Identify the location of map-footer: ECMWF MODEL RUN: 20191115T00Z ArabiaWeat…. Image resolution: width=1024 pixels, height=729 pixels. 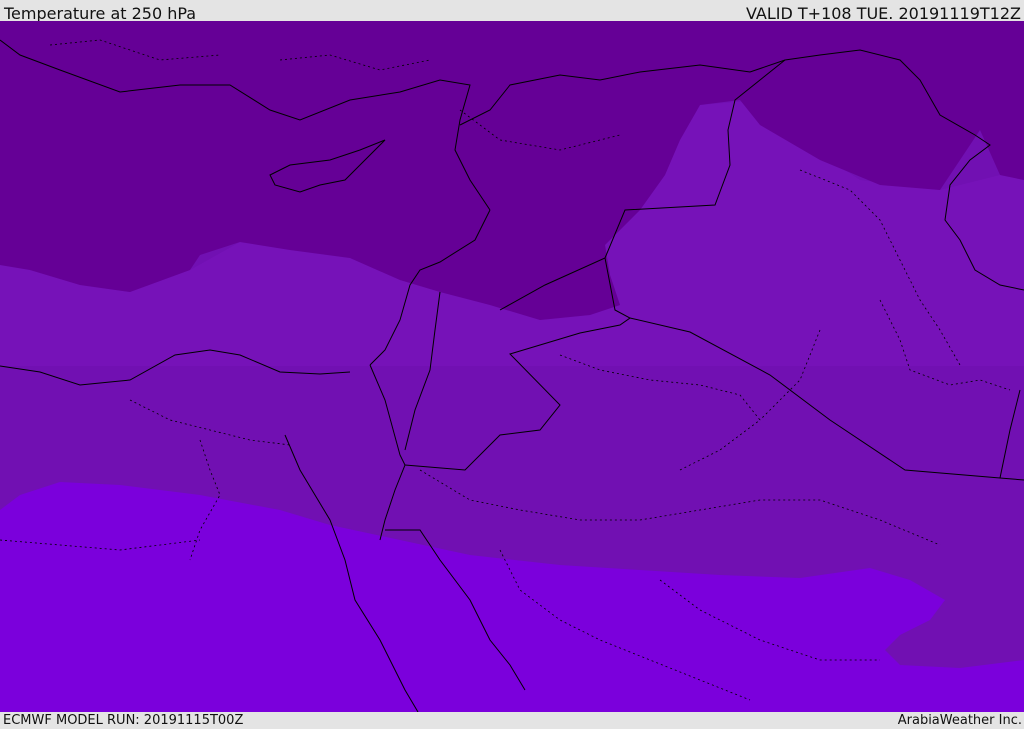
(512, 720).